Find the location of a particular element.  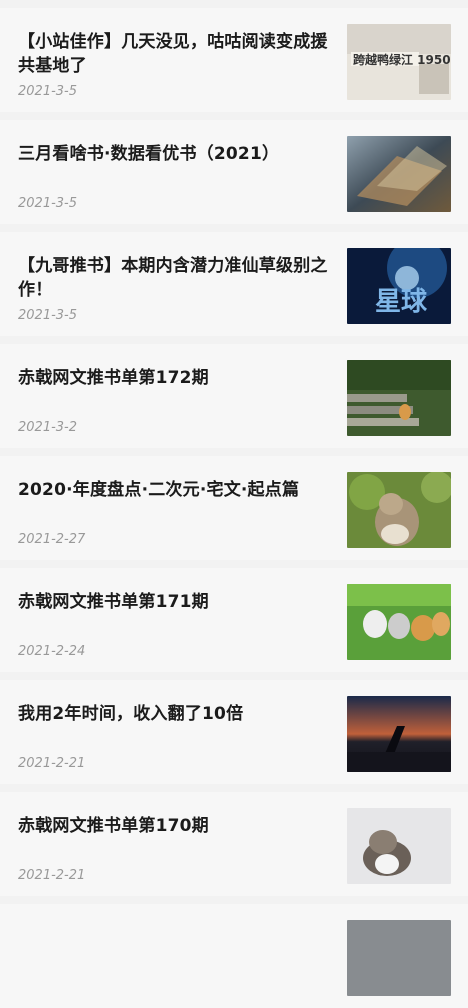

article-thumbnail: 星球 is located at coordinates (399, 286).